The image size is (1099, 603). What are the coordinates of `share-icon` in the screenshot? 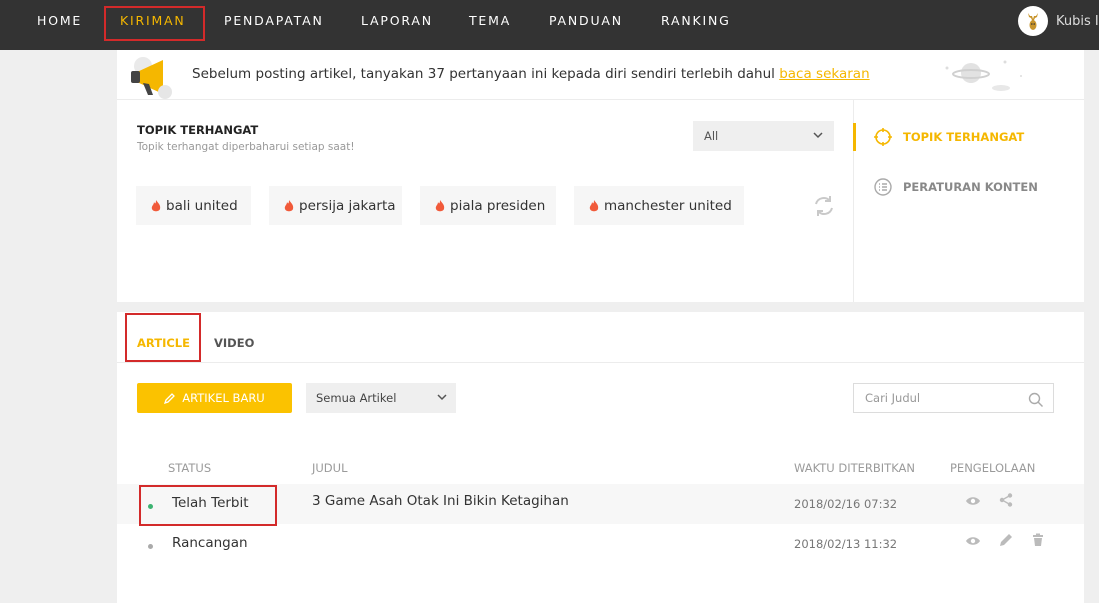 It's located at (1006, 500).